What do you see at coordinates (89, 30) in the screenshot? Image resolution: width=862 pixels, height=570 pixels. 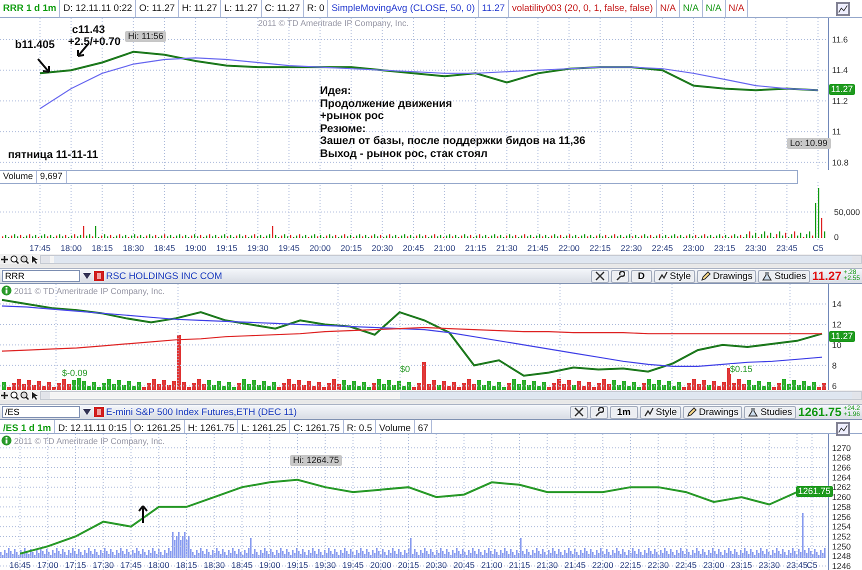 I see `price-annotation: c11.43` at bounding box center [89, 30].